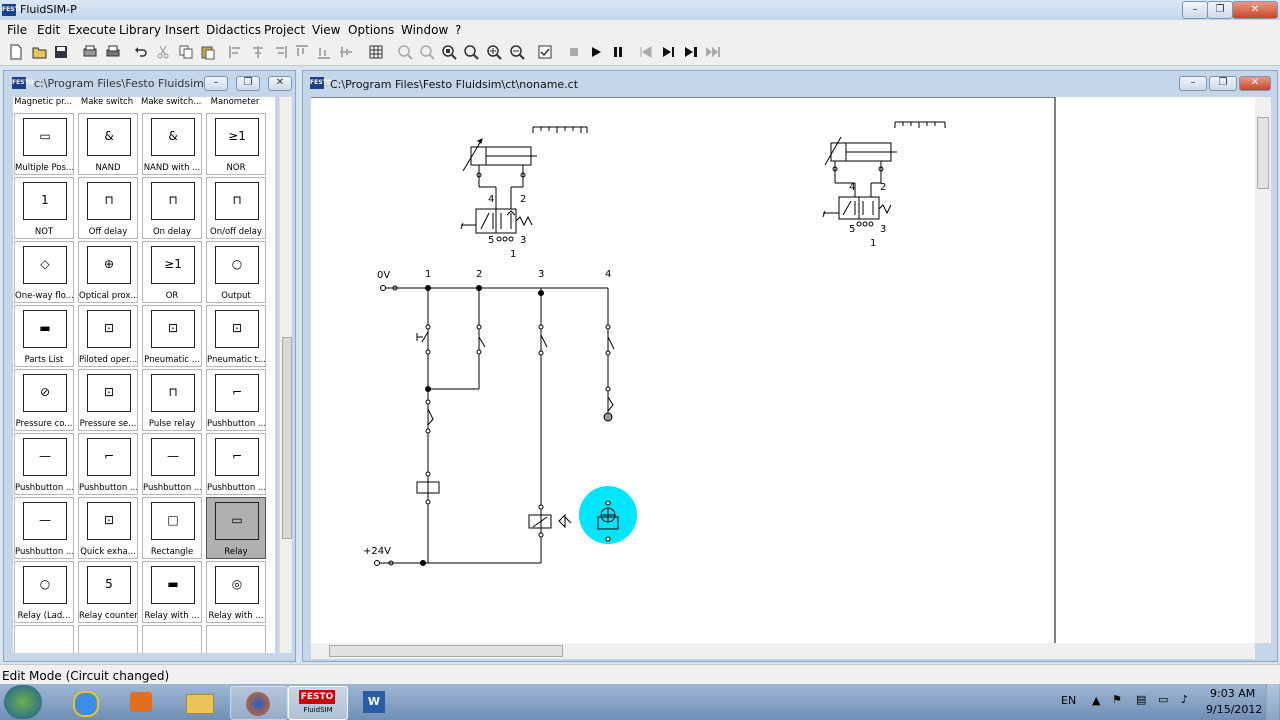 Image resolution: width=1280 pixels, height=720 pixels. Describe the element at coordinates (48, 30) in the screenshot. I see `menu-edit: Edit` at that location.